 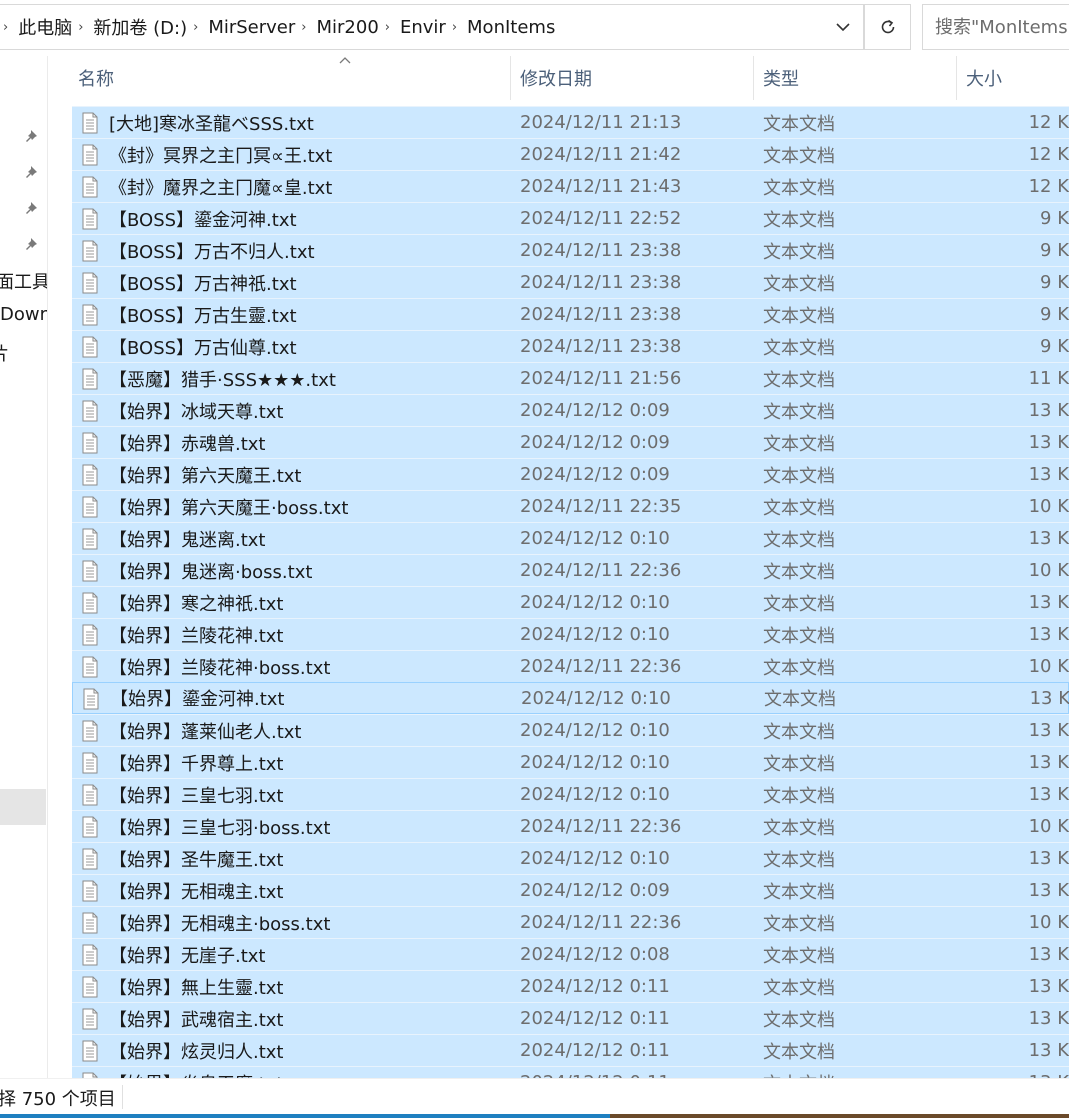 What do you see at coordinates (203, 348) in the screenshot?
I see `file-name: 【BOSS】万古仙尊.txt` at bounding box center [203, 348].